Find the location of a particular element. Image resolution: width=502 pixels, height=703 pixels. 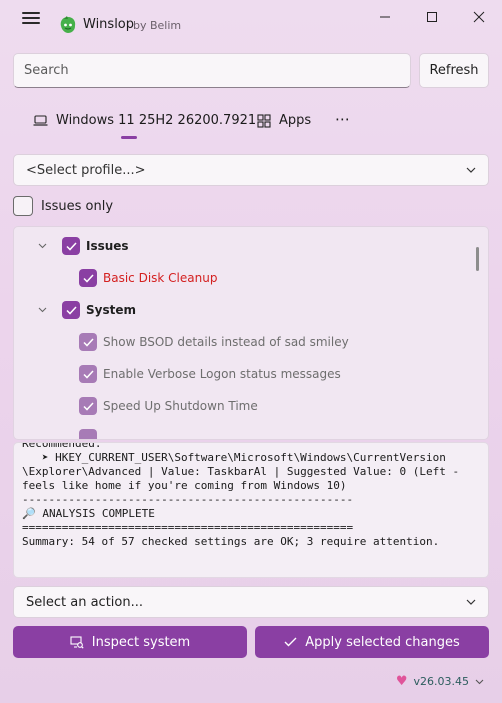

tree-item-basic-disk-cleanup: Basic Disk Cleanup is located at coordinates (148, 278).